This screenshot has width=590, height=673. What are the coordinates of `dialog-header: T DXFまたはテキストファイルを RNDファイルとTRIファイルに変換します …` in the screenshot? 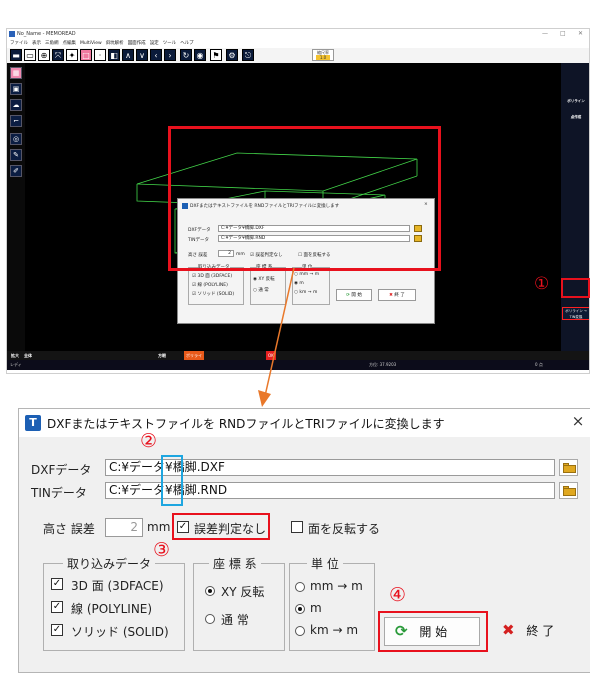 It's located at (304, 423).